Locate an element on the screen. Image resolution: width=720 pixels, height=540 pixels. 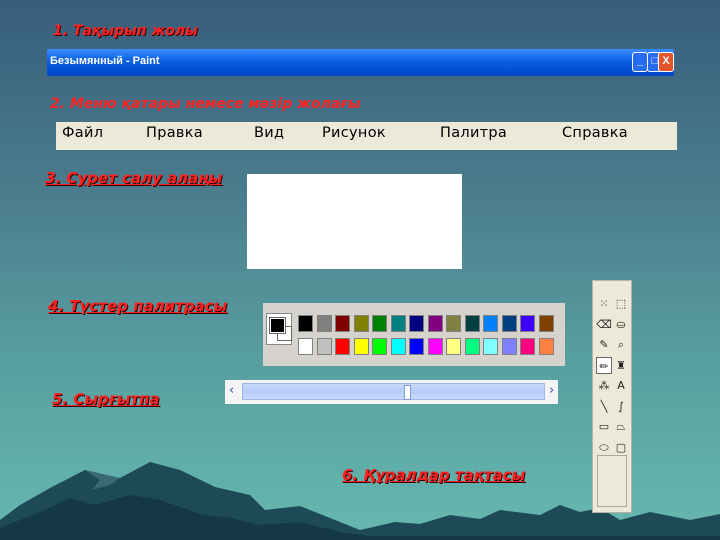
menu-bar: Файл Правка Вид Рисунок Палитра Справка is located at coordinates (366, 136).